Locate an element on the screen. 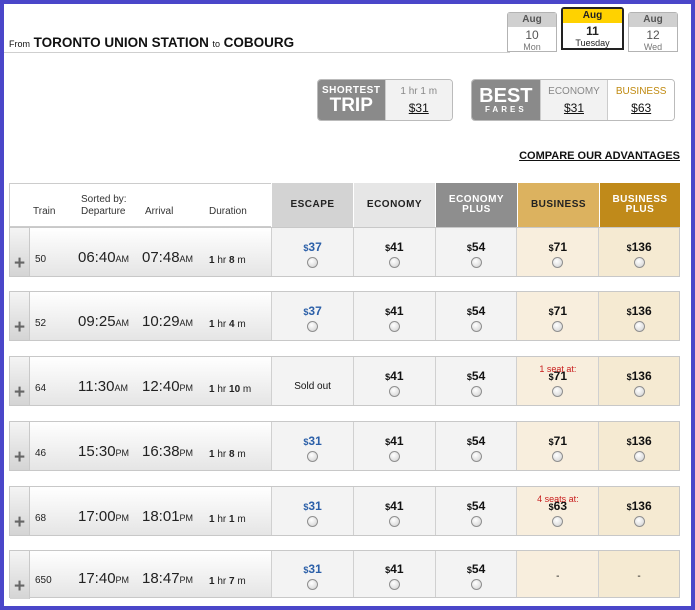 This screenshot has width=695, height=610. arrival-column-header: Arrival is located at coordinates (159, 211).